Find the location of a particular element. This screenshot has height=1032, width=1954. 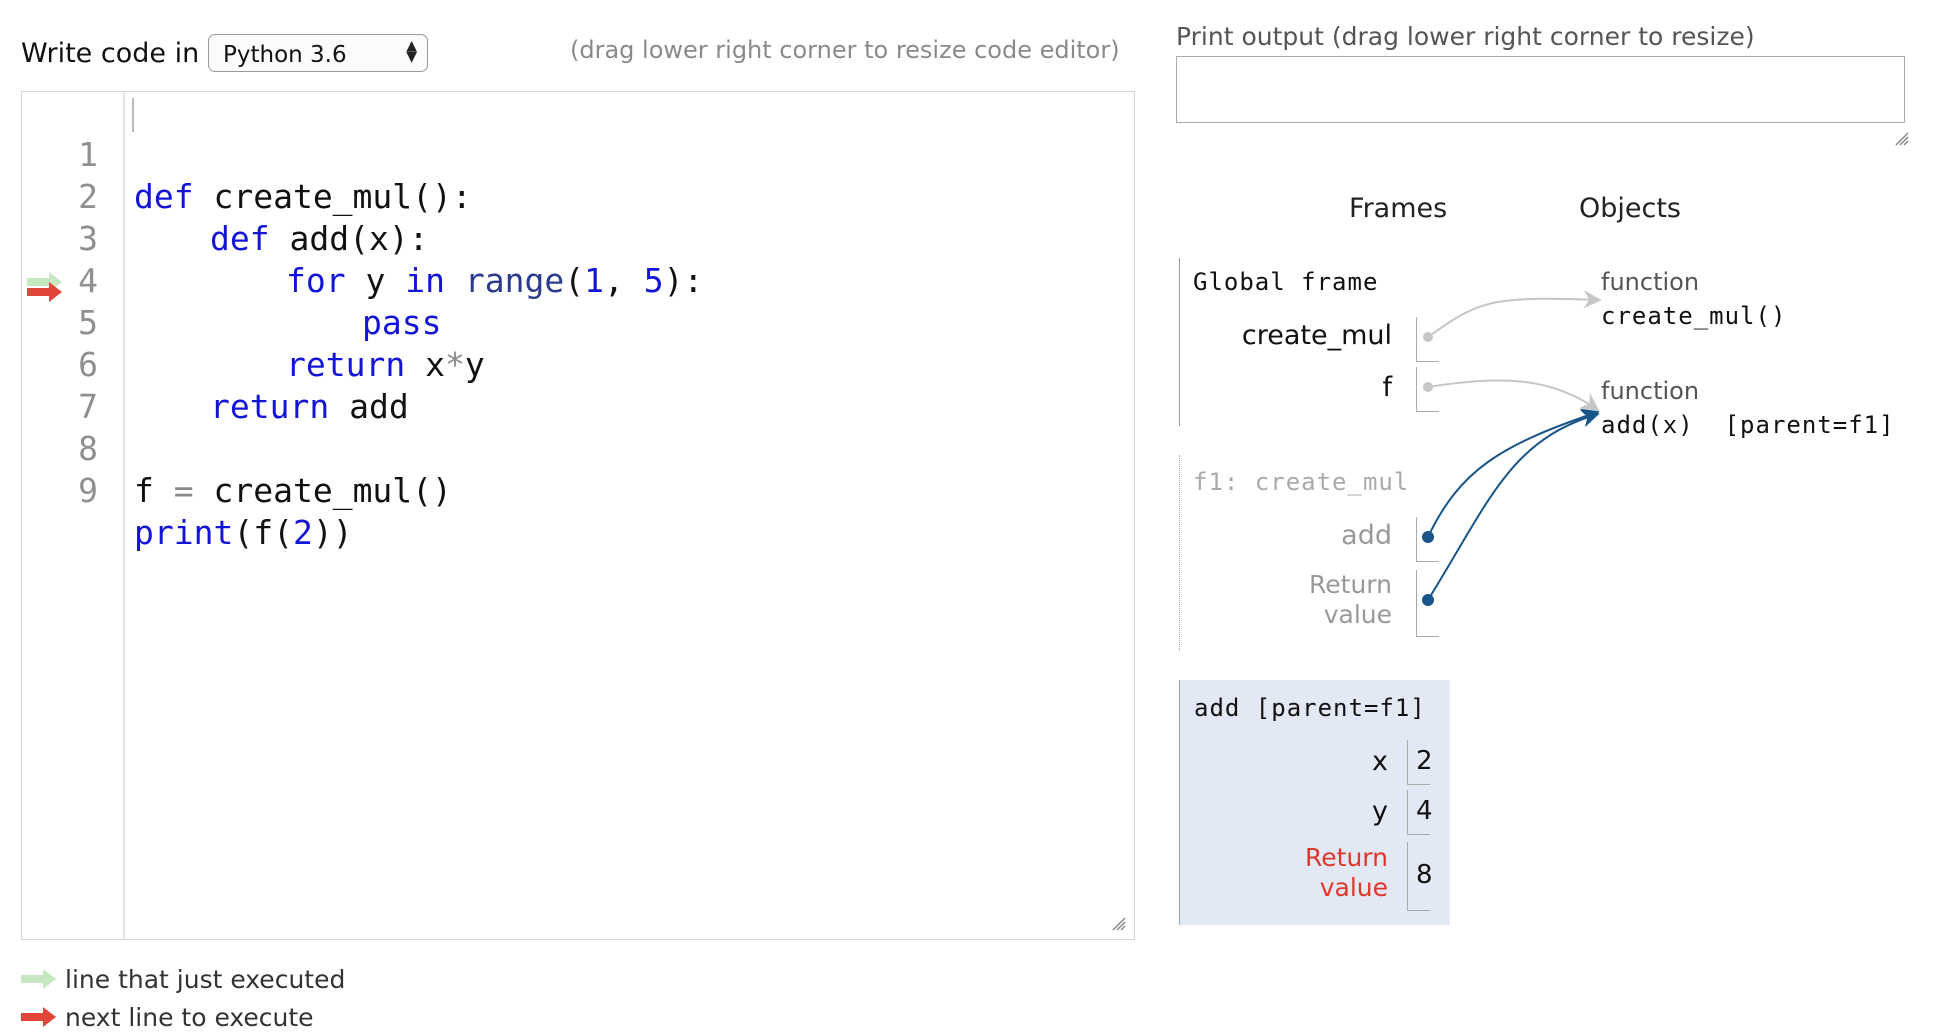

pointer-create-mul is located at coordinates (1512, 316).